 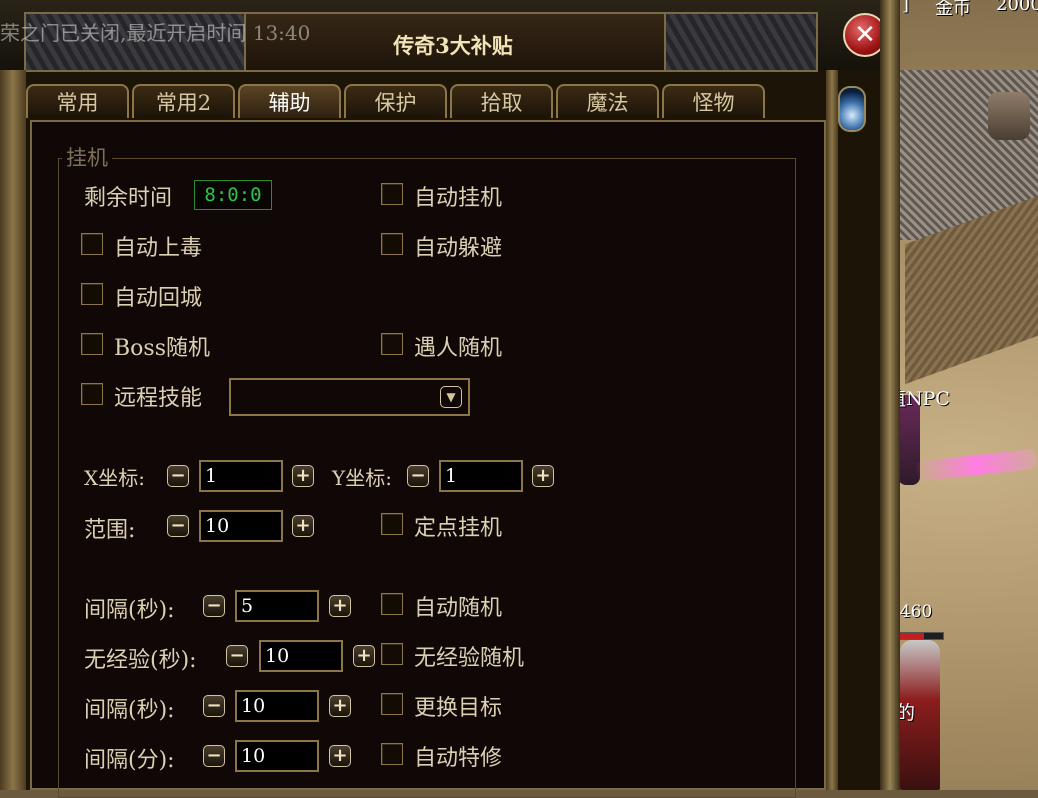 I want to click on ranged-skill-checkbox, so click(x=92, y=394).